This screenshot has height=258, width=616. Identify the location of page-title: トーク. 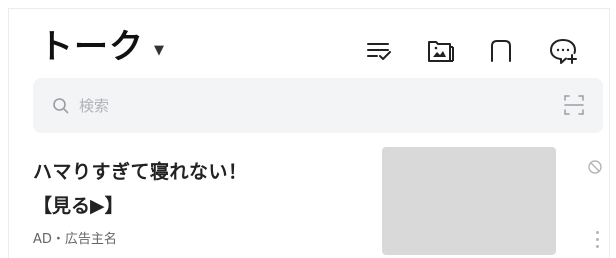
(91, 47).